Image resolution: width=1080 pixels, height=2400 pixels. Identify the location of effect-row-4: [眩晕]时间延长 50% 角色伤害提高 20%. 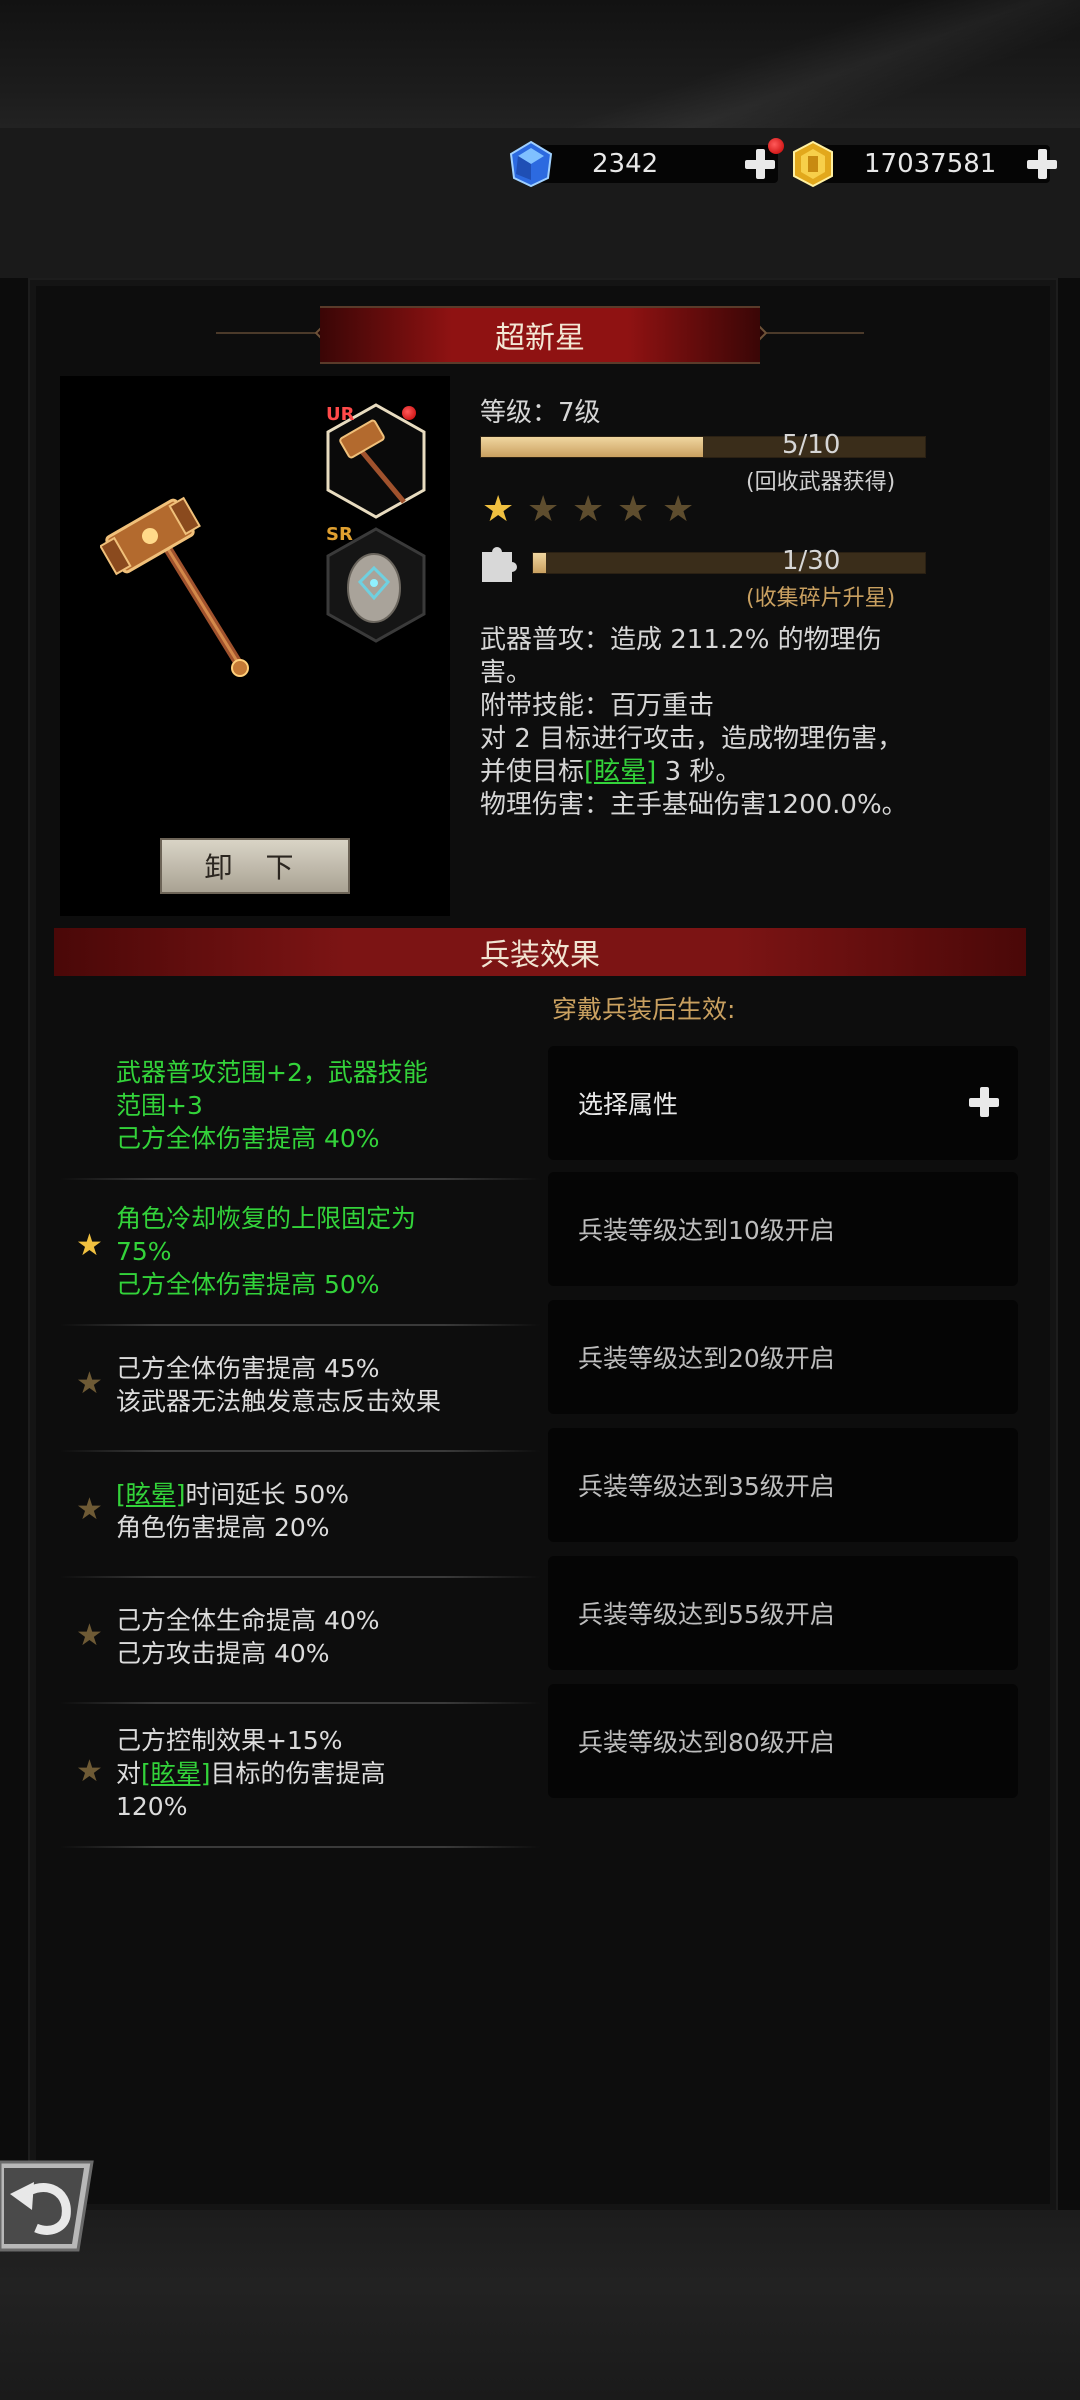
(233, 1511).